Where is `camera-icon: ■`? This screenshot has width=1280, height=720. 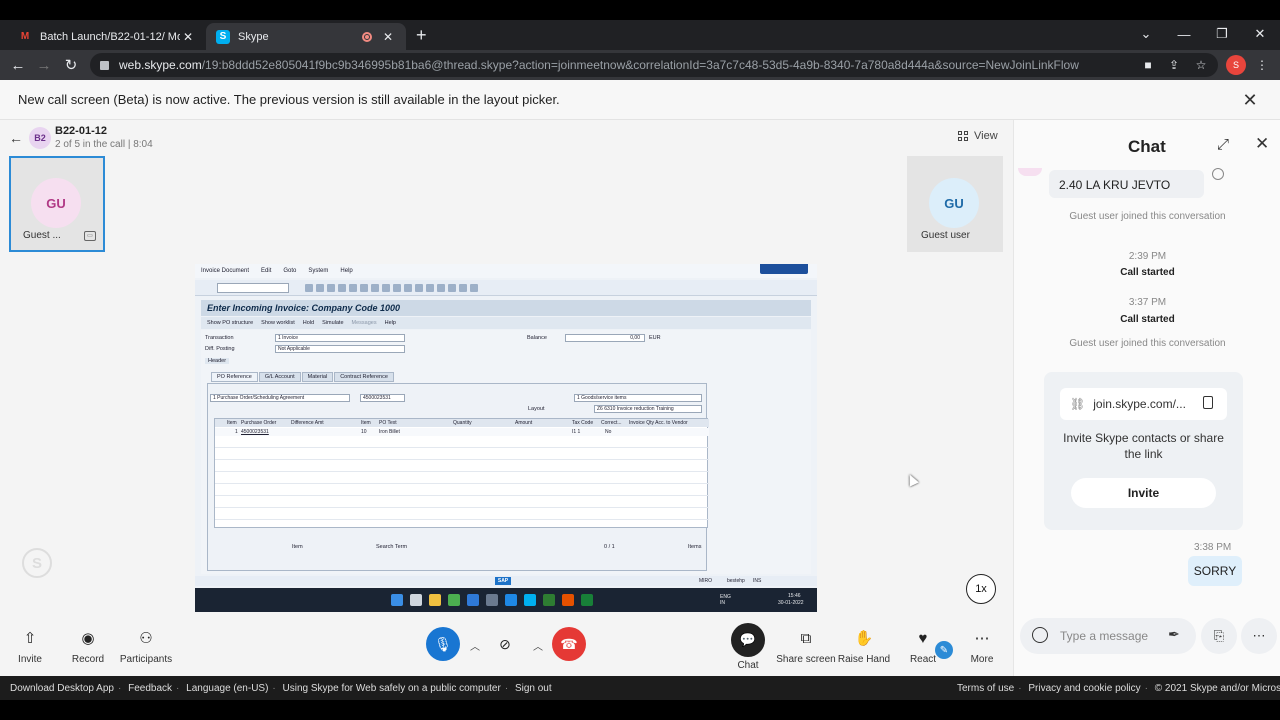 camera-icon: ■ is located at coordinates (1148, 65).